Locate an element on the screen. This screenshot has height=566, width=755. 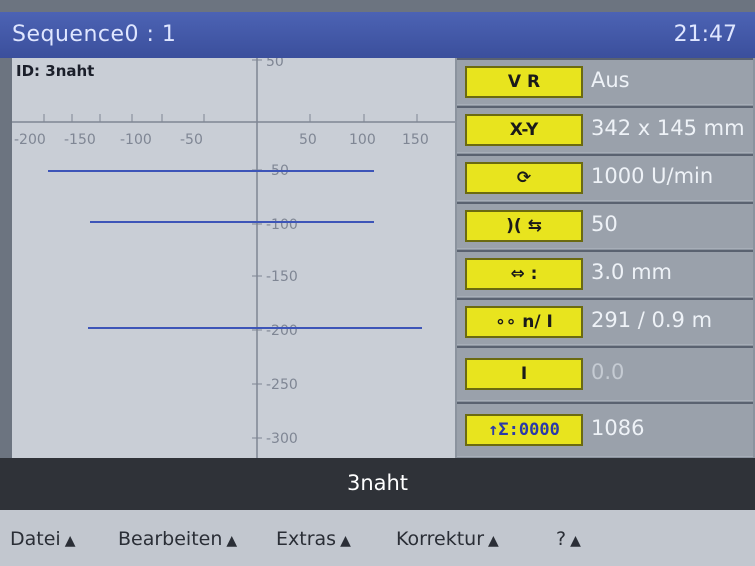
spacing-icon: ⇔ : is located at coordinates (524, 274).